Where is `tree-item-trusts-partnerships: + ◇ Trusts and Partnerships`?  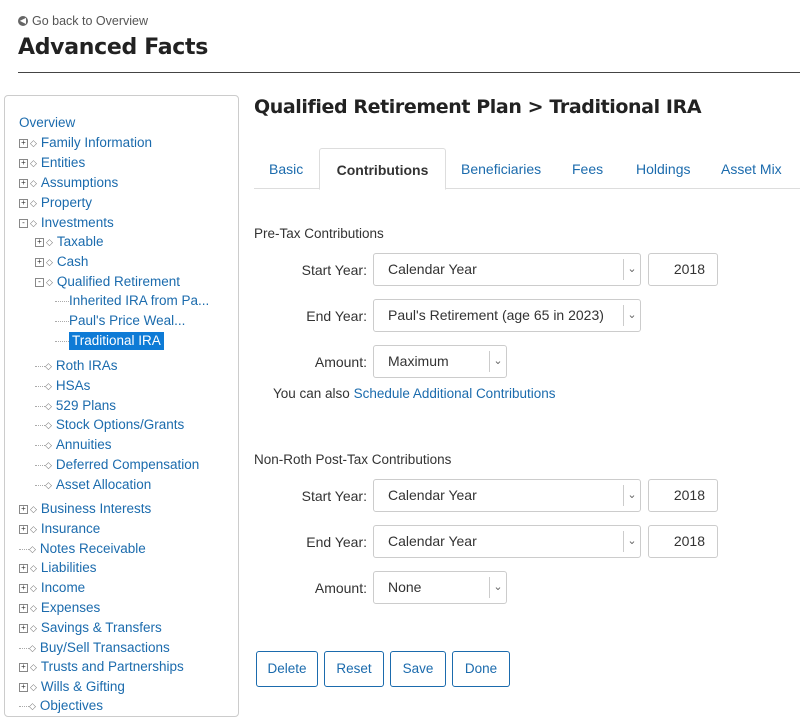
tree-item-trusts-partnerships: + ◇ Trusts and Partnerships is located at coordinates (101, 667).